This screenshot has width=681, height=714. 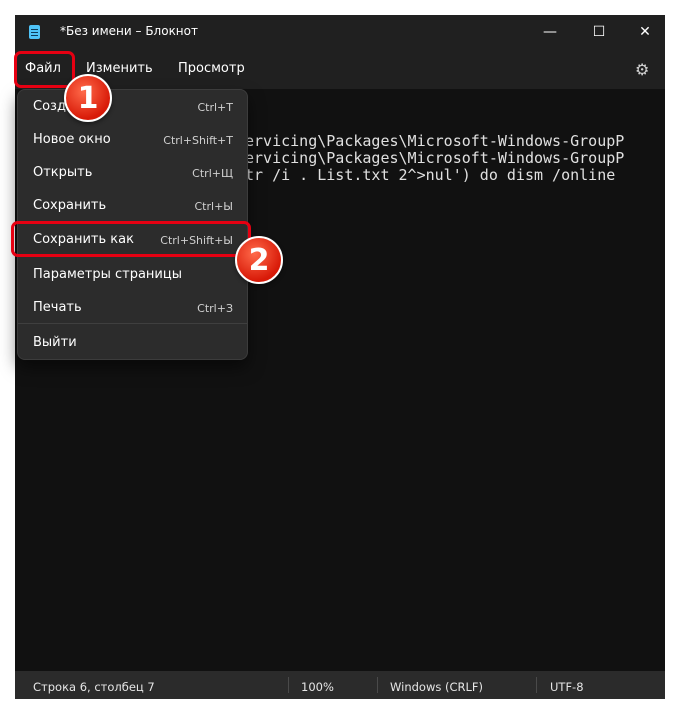 What do you see at coordinates (94, 687) in the screenshot?
I see `cursor-position: Строка 6, столбец 7` at bounding box center [94, 687].